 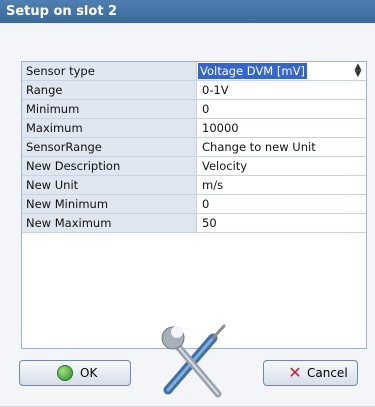 What do you see at coordinates (295, 372) in the screenshot?
I see `red-x-icon: ✕` at bounding box center [295, 372].